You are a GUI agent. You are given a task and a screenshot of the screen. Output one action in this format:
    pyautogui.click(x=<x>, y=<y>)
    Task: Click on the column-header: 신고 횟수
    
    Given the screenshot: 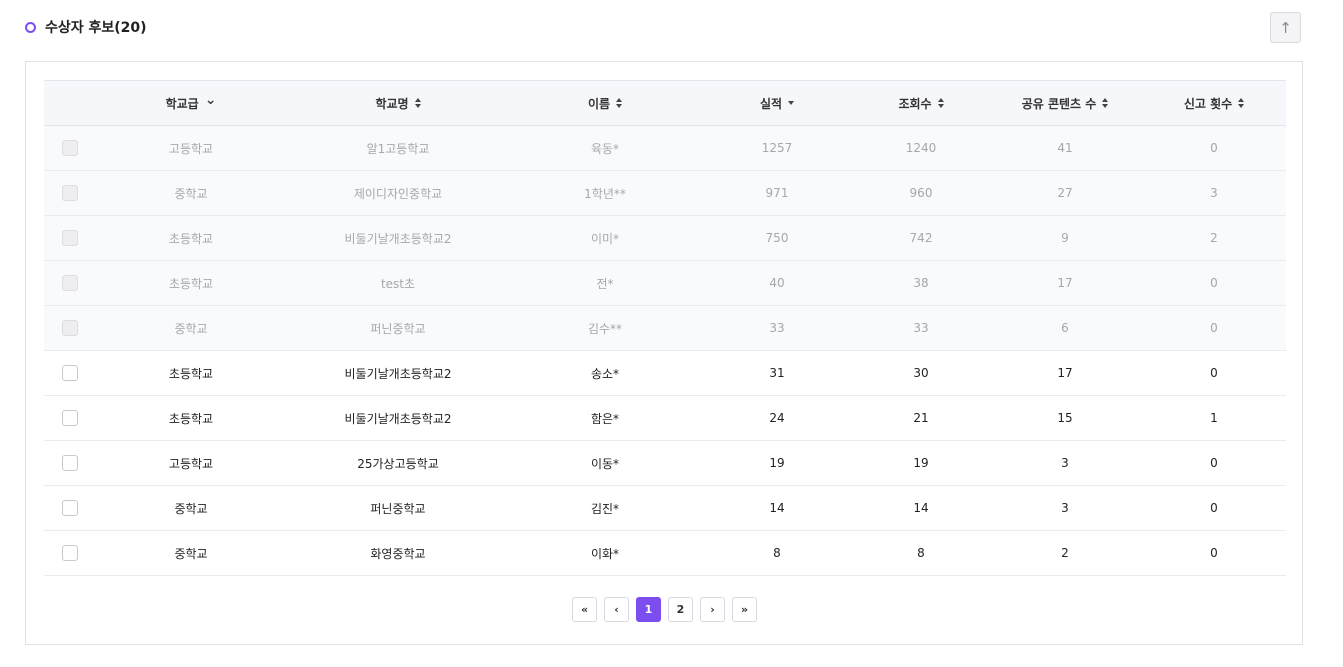 What is the action you would take?
    pyautogui.click(x=1214, y=103)
    